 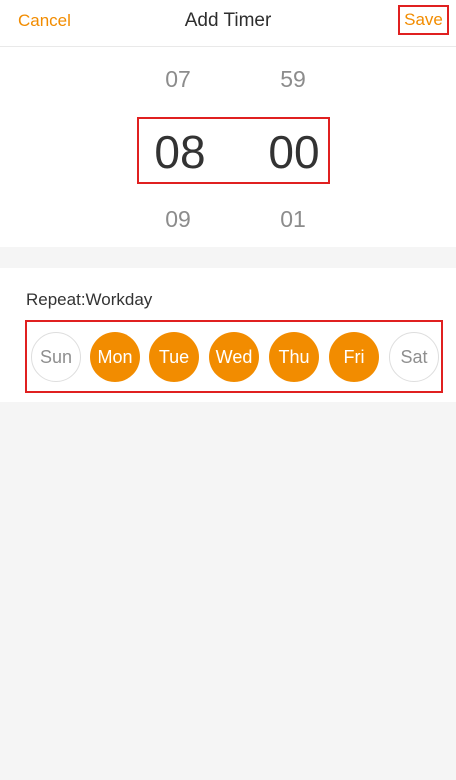 I want to click on day-sun-toggle: Sun, so click(x=56, y=357).